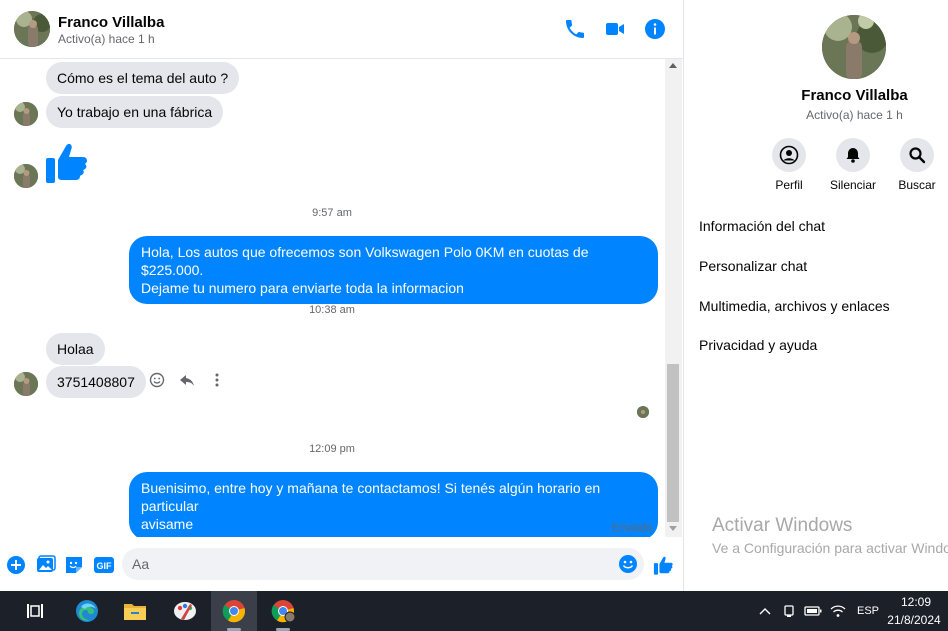 The width and height of the screenshot is (948, 631). What do you see at coordinates (283, 611) in the screenshot?
I see `chrome-profile-icon` at bounding box center [283, 611].